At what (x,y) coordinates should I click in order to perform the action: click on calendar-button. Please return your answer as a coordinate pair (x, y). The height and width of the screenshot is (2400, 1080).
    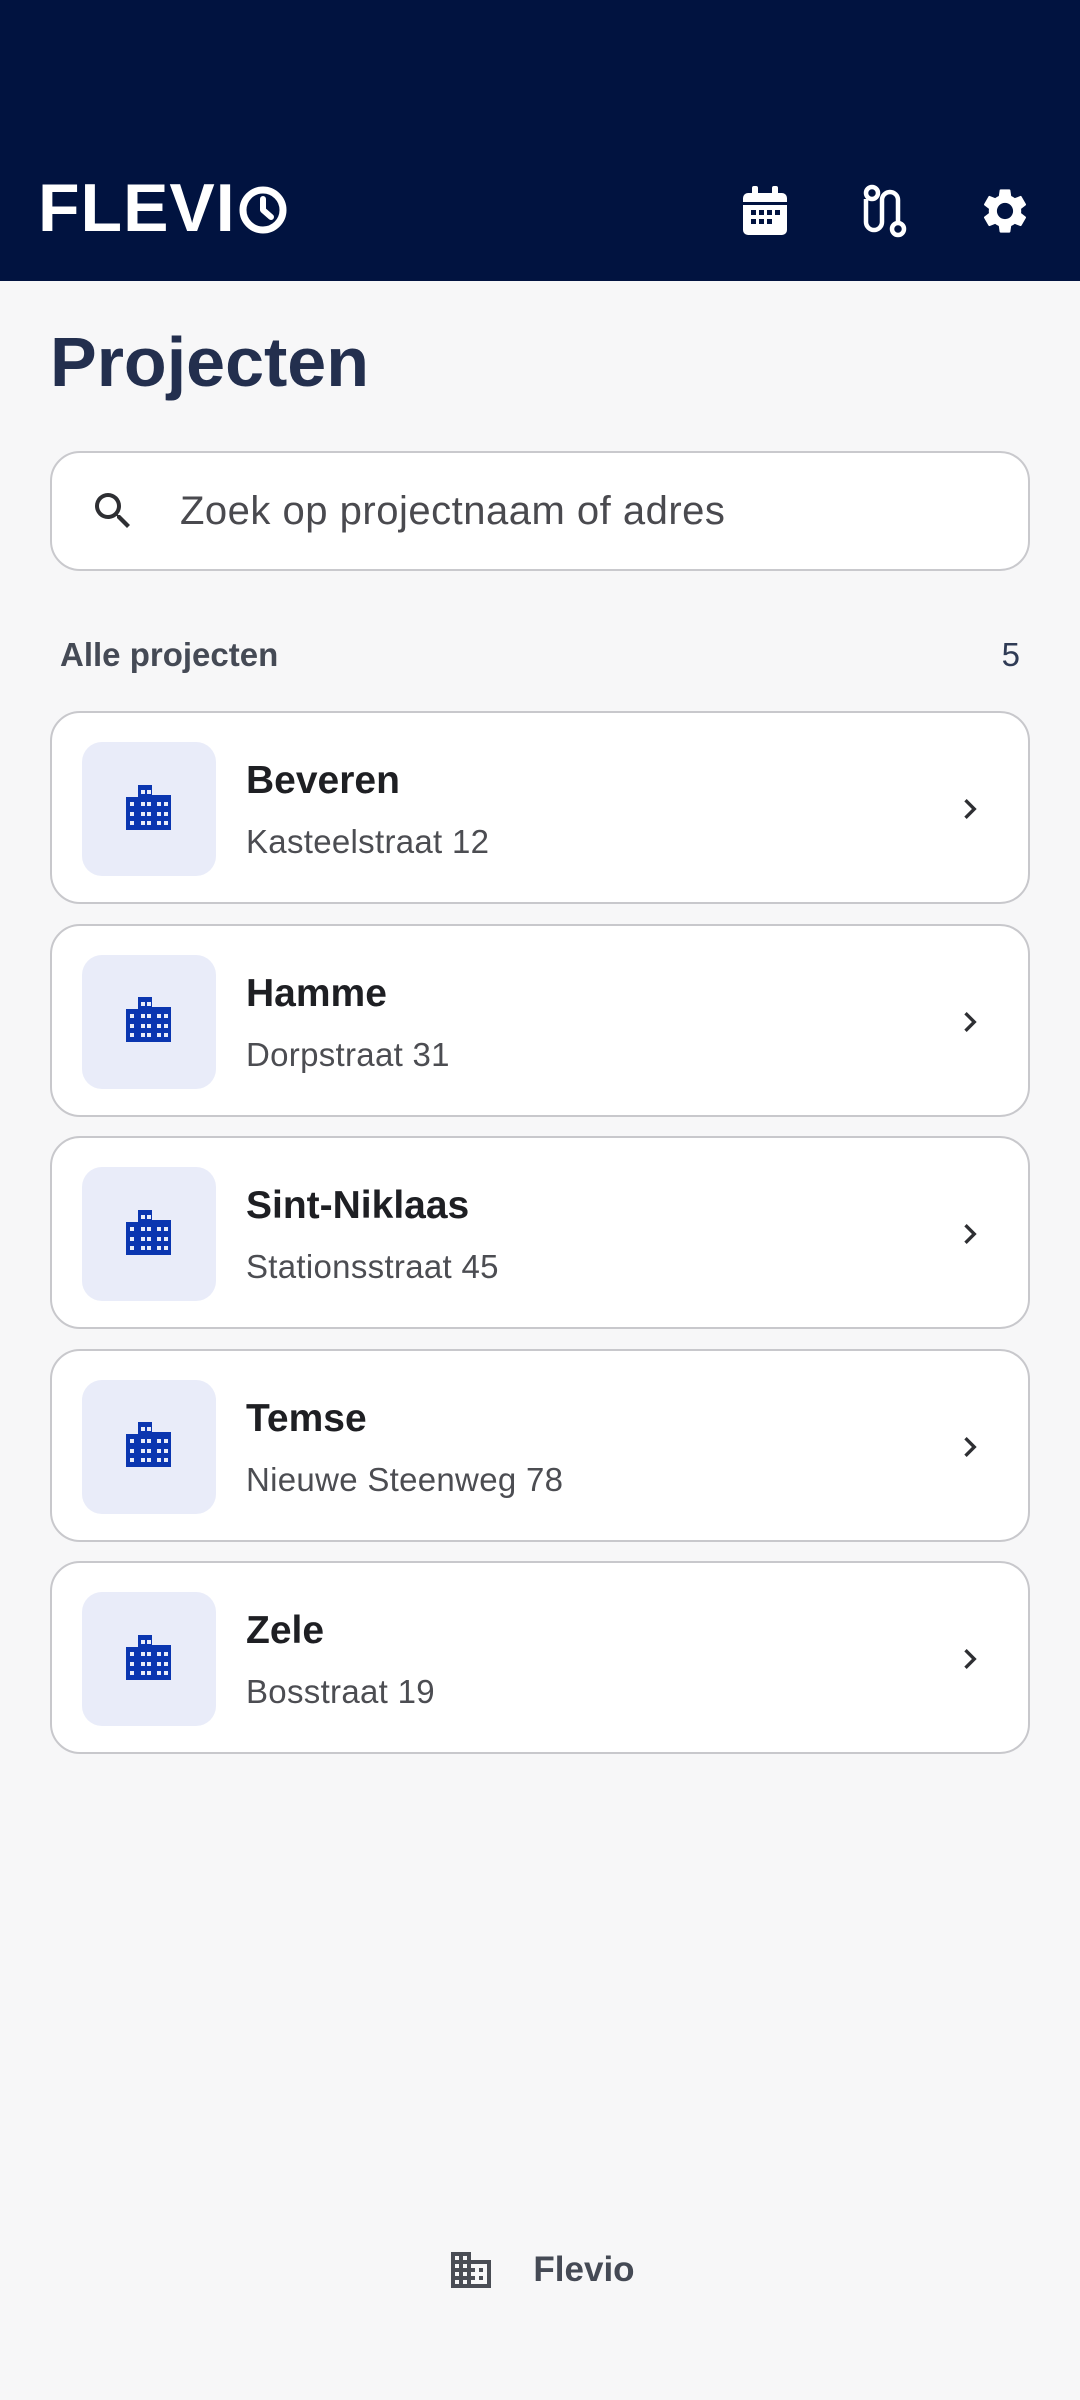
    Looking at the image, I should click on (765, 211).